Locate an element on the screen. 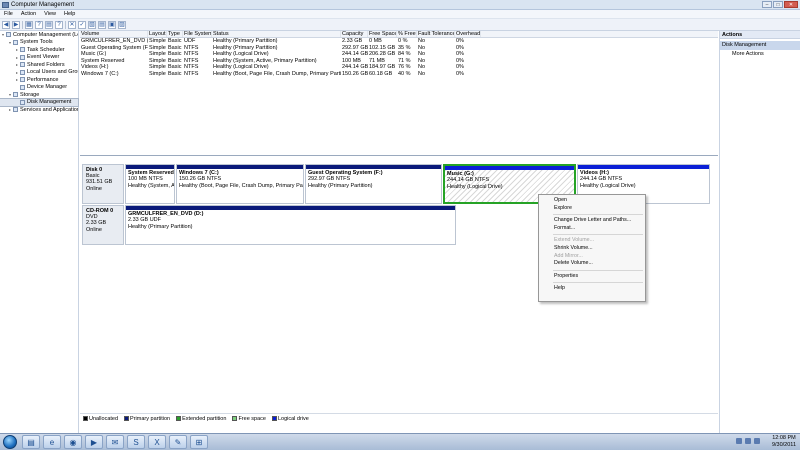 Image resolution: width=800 pixels, height=450 pixels. show-hide-tree-icon: ▦ is located at coordinates (29, 24).